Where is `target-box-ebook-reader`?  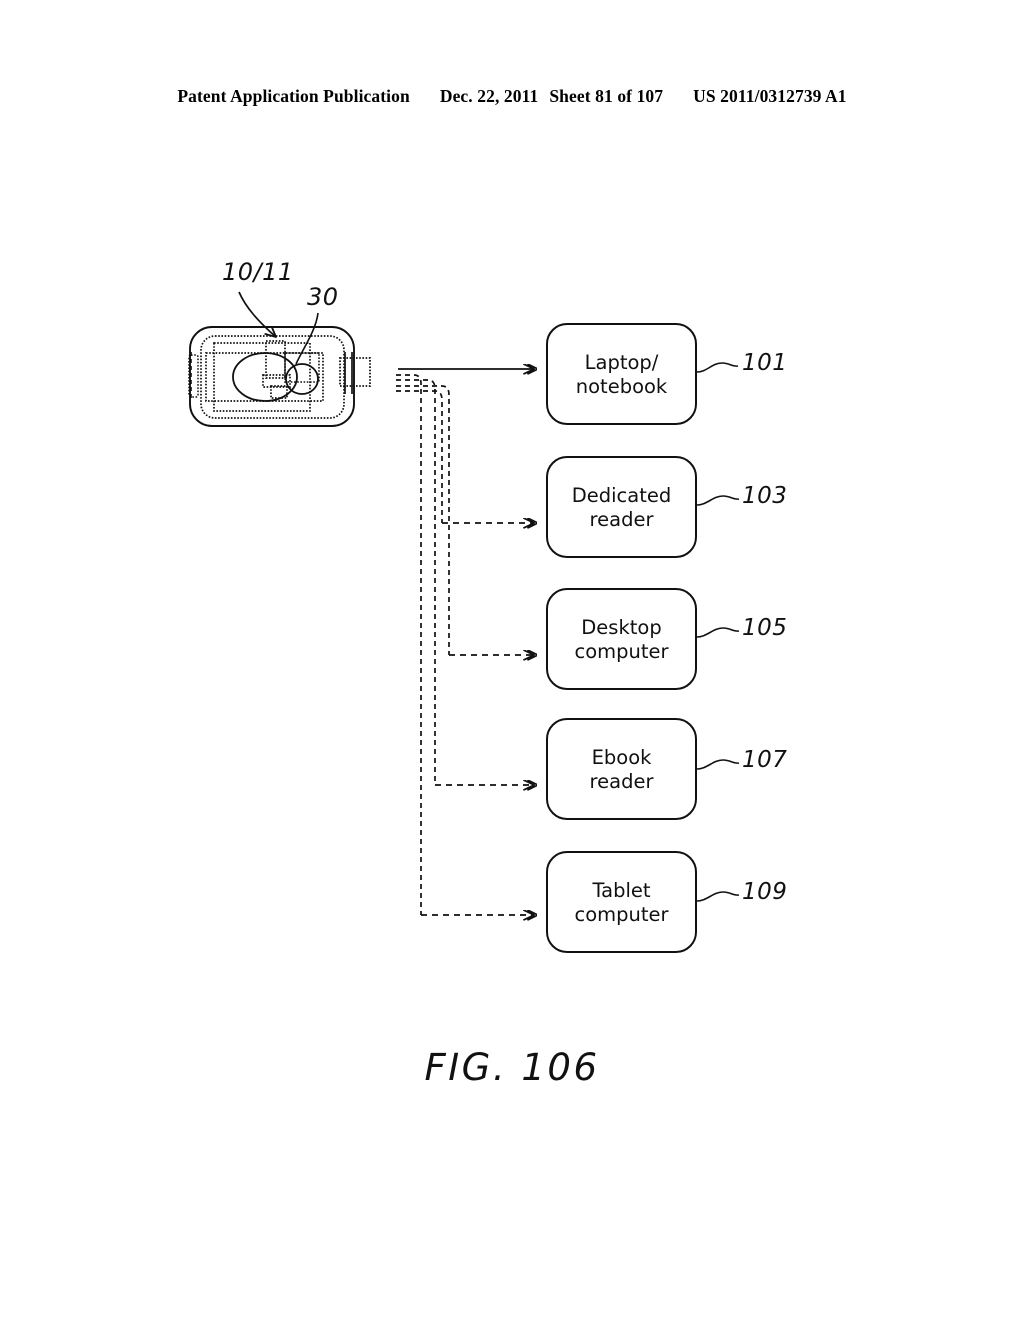
target-box-ebook-reader is located at coordinates (621, 769).